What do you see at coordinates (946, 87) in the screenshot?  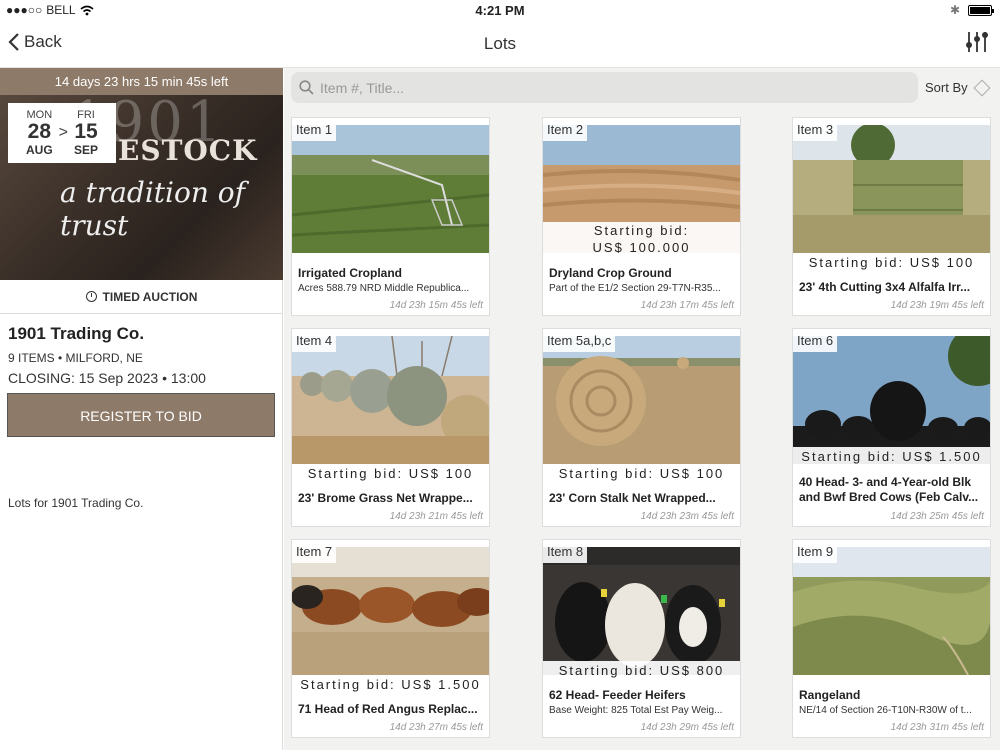 I see `sort-label: Sort By` at bounding box center [946, 87].